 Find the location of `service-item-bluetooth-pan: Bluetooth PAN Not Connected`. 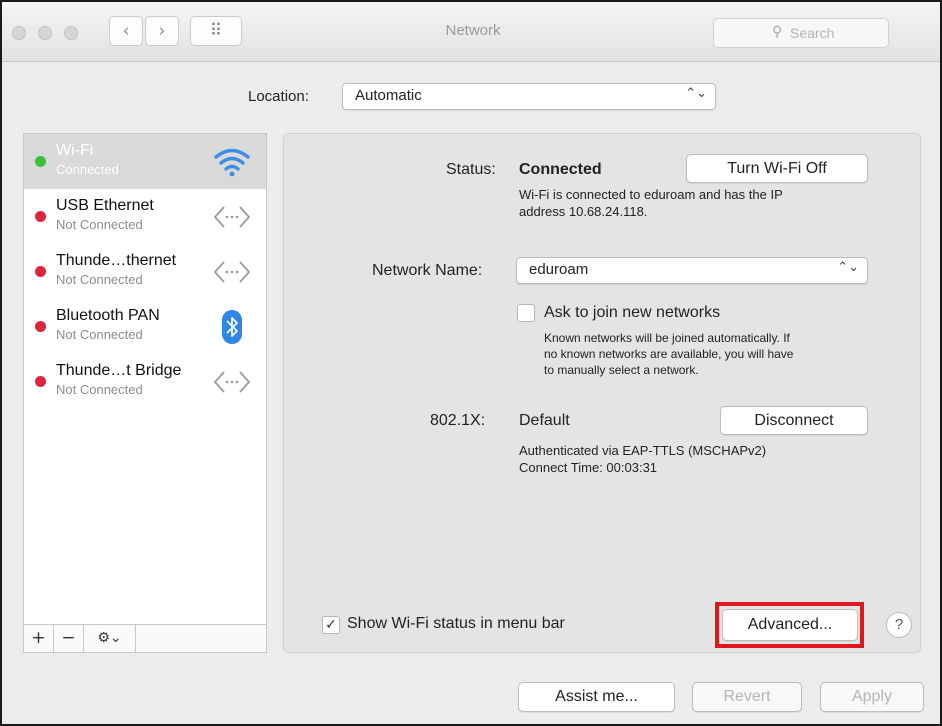

service-item-bluetooth-pan: Bluetooth PAN Not Connected is located at coordinates (145, 326).